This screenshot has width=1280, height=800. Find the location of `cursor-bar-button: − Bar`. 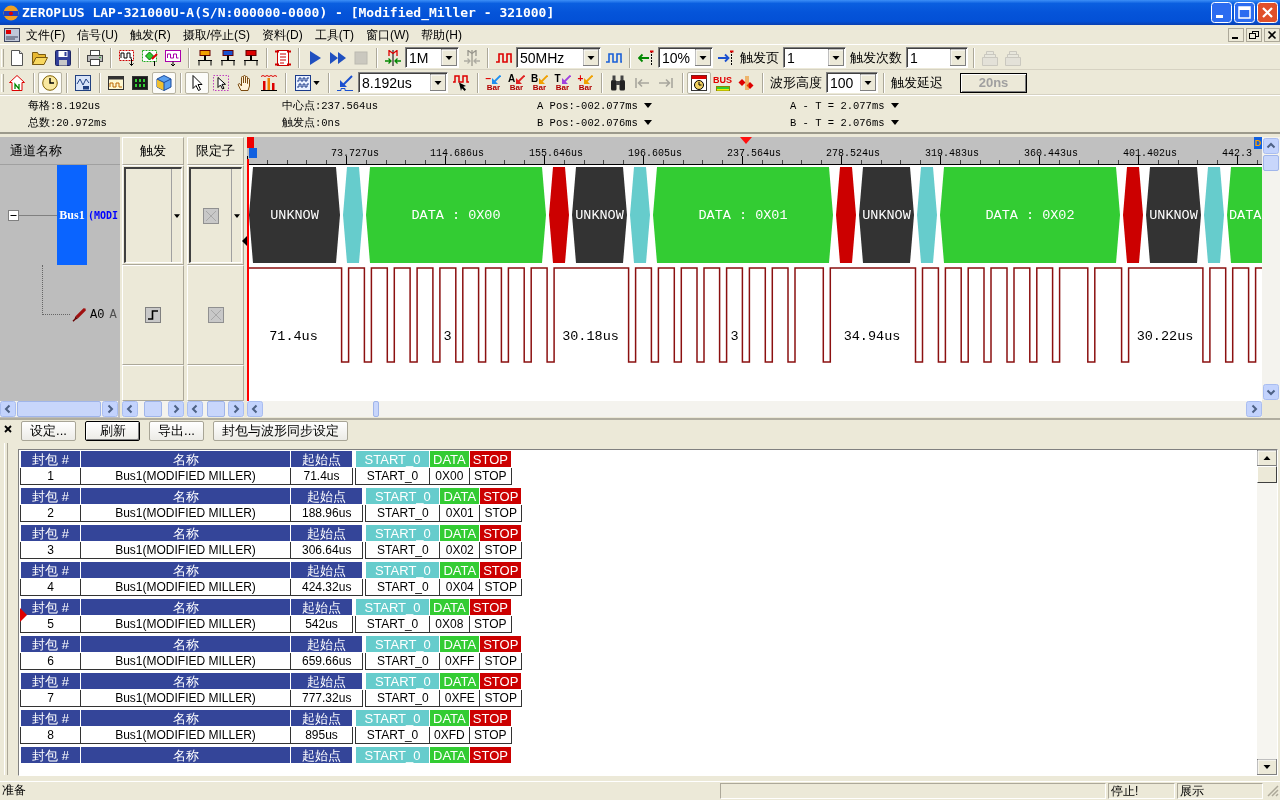

cursor-bar-button: − Bar is located at coordinates (493, 82).